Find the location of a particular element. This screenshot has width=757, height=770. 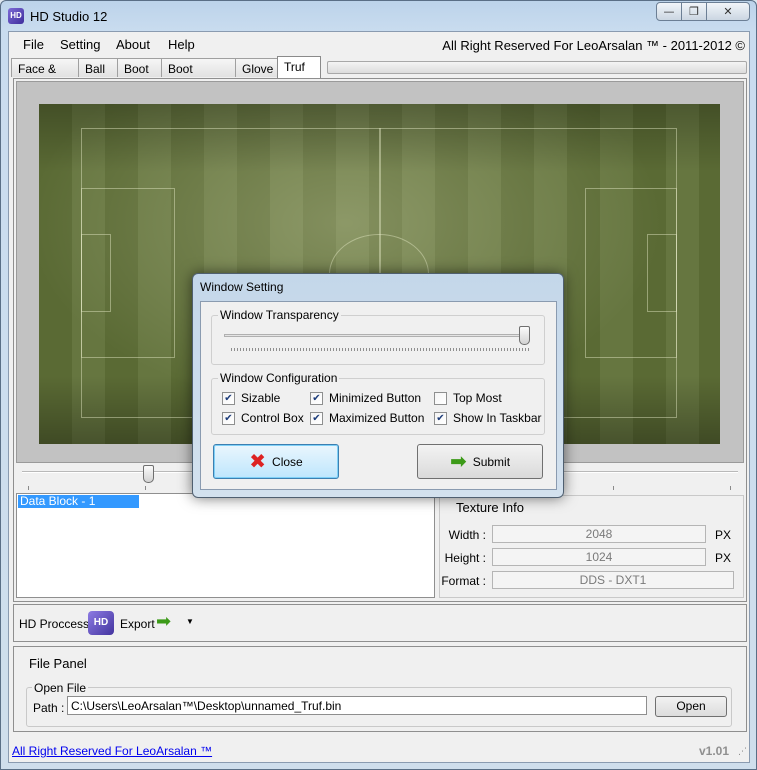

transparency-slider-track is located at coordinates (377, 335).